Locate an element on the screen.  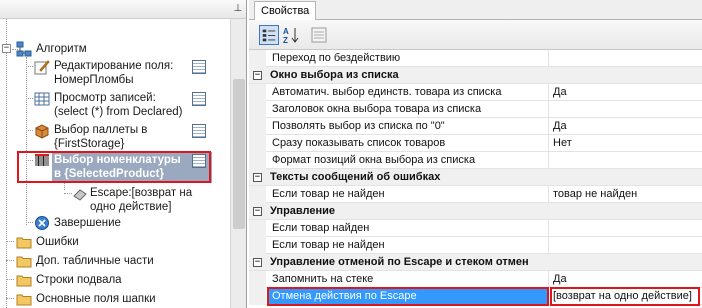
categorized-icon is located at coordinates (269, 35).